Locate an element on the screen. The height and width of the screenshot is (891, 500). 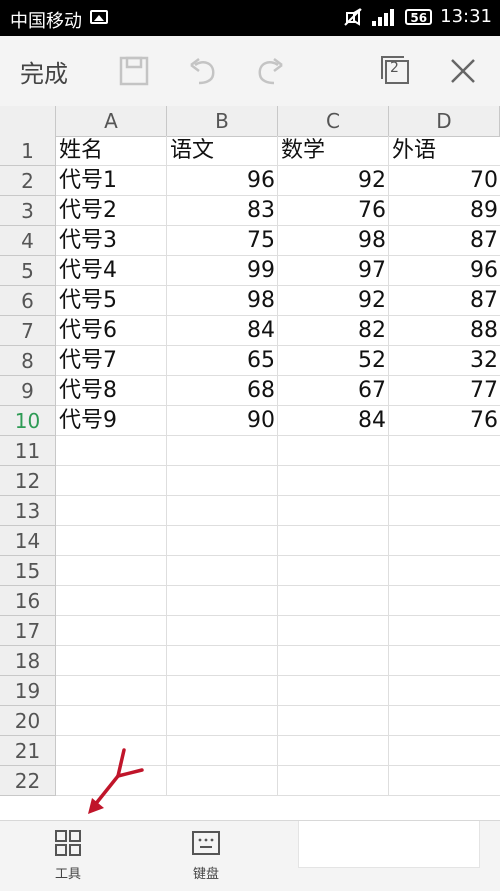
row-number: 6 is located at coordinates (28, 301).